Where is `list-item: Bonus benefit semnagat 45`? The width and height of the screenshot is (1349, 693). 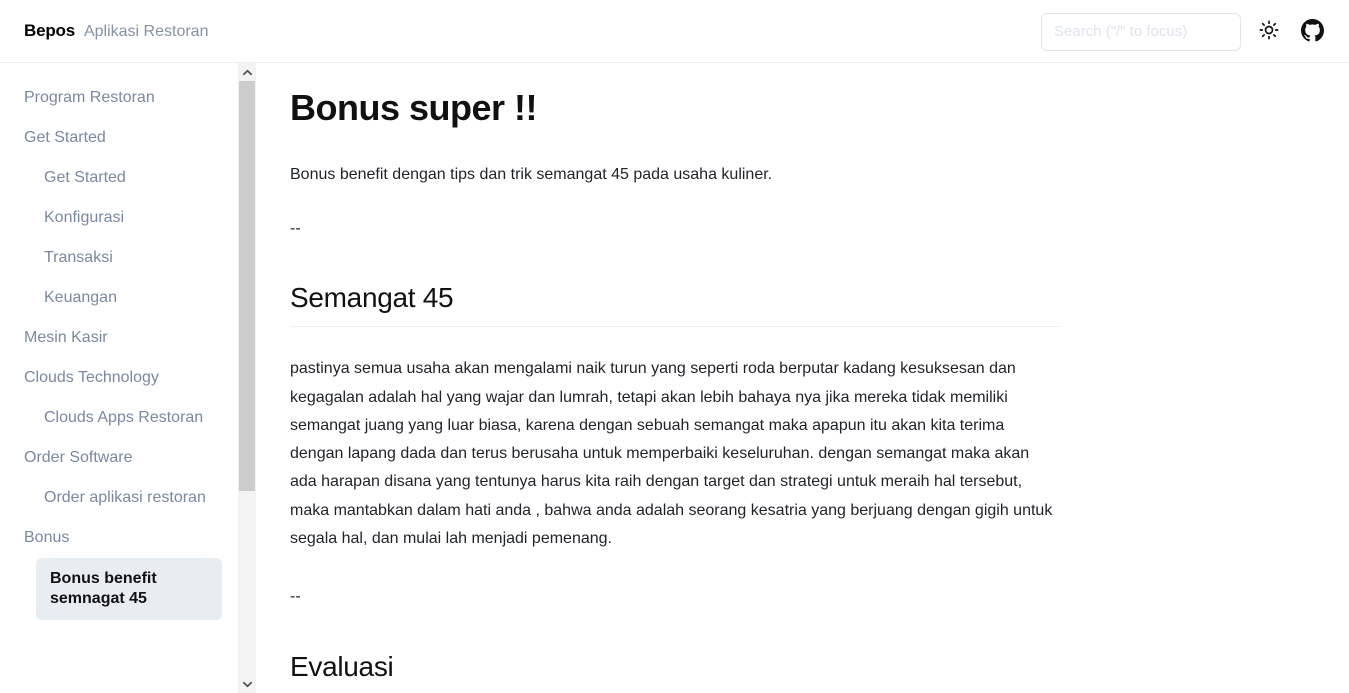 list-item: Bonus benefit semnagat 45 is located at coordinates (119, 589).